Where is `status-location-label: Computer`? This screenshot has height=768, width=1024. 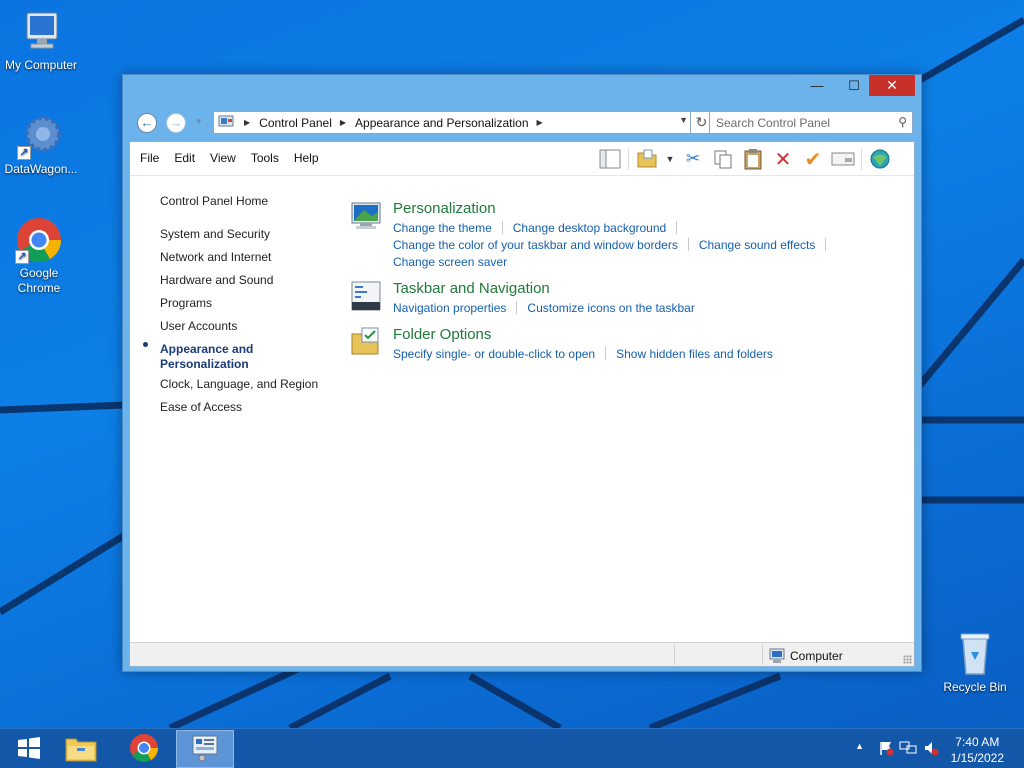 status-location-label: Computer is located at coordinates (816, 656).